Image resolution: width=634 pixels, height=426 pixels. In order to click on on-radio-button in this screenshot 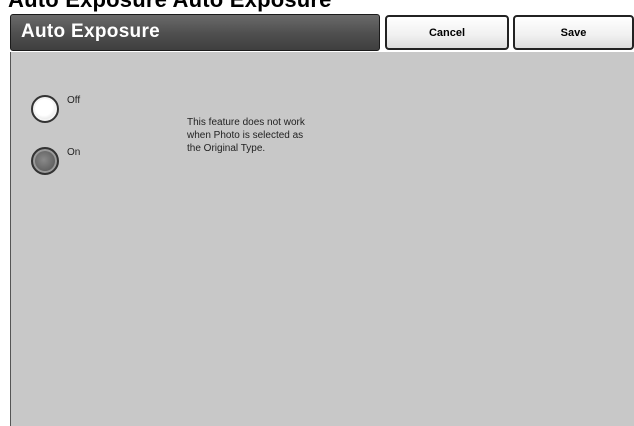, I will do `click(45, 161)`.